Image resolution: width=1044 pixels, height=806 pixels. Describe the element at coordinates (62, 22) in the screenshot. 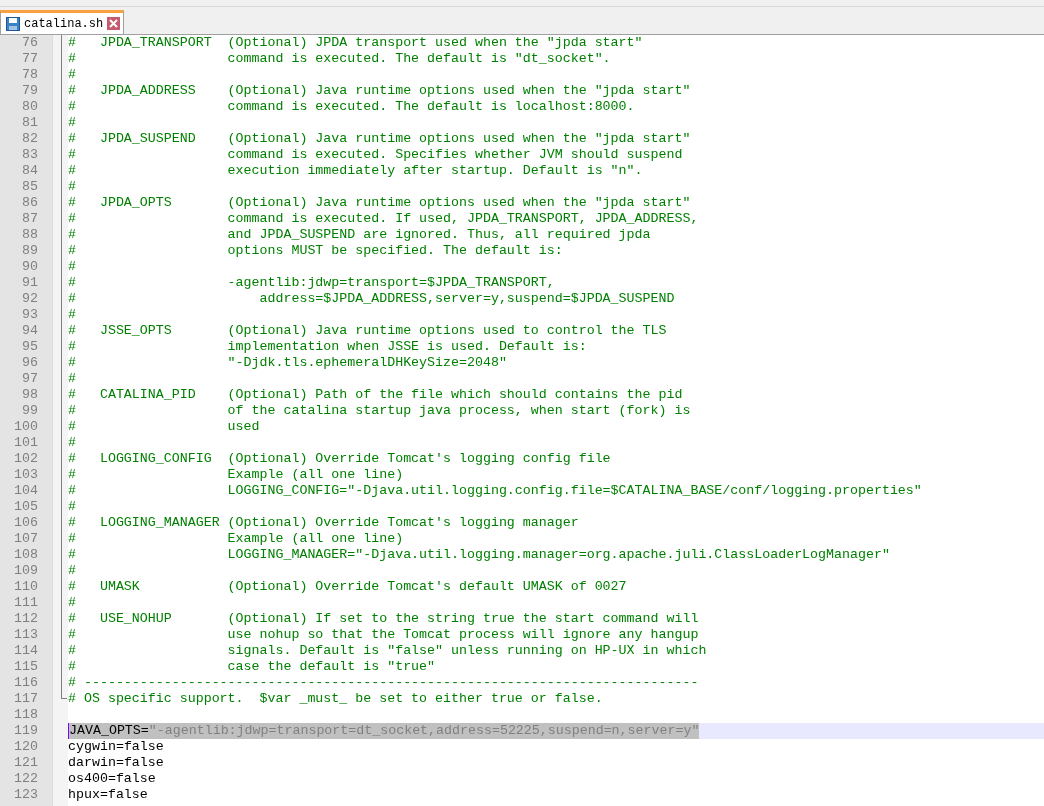

I see `file-tab: catalina.sh` at that location.